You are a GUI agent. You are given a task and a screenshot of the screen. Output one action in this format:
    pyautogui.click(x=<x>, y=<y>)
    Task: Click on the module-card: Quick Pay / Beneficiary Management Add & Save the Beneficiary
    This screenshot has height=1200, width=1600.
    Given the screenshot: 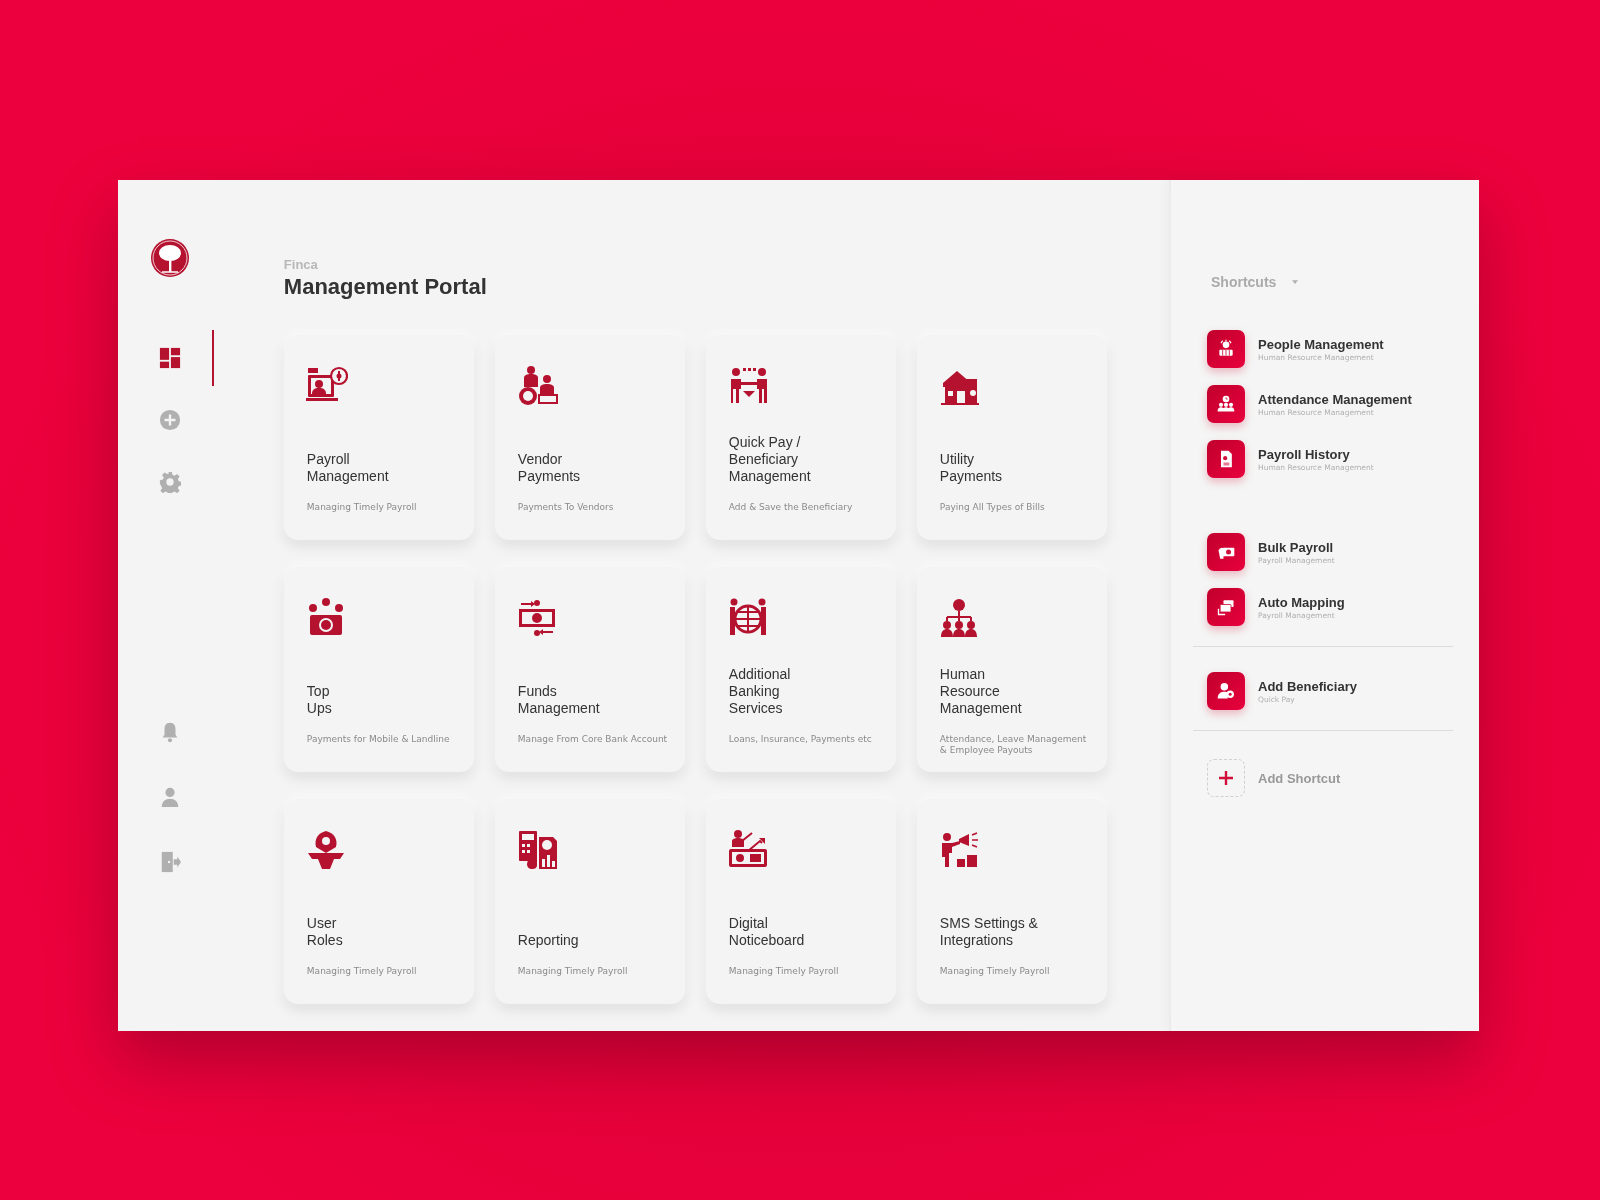 What is the action you would take?
    pyautogui.click(x=800, y=437)
    